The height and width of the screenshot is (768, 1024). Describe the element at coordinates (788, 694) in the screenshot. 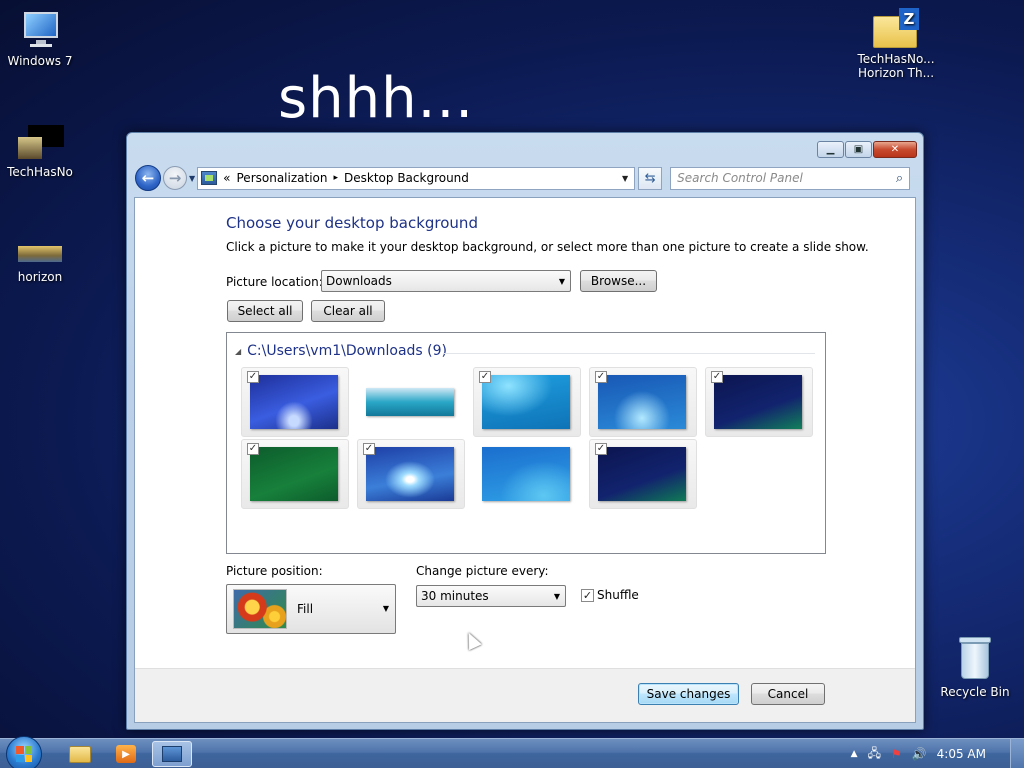

I see `cancel-button: Cancel` at that location.